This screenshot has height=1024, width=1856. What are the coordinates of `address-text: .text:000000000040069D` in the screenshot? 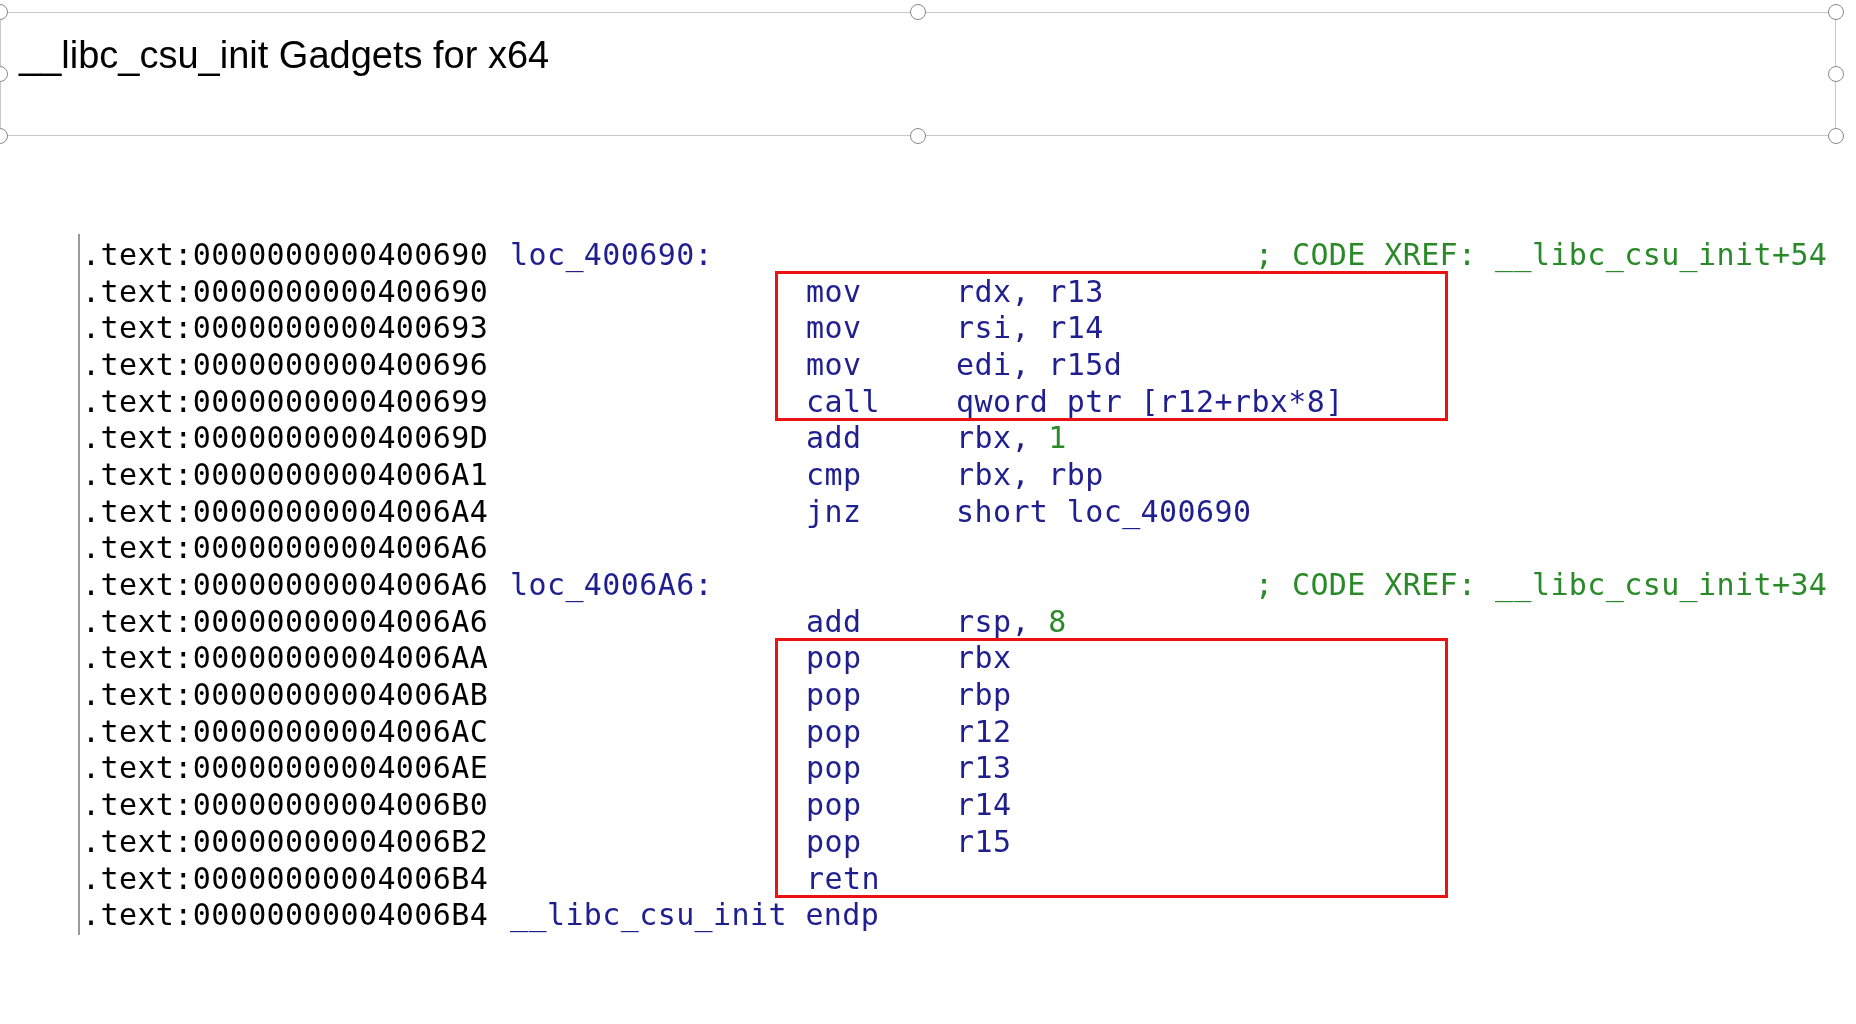 It's located at (286, 438).